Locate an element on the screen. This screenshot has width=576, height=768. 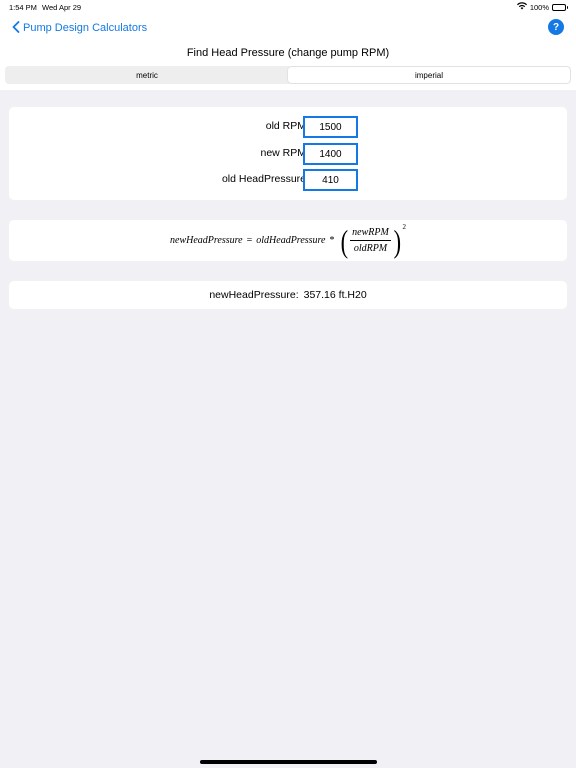
new-rpm-input is located at coordinates (330, 154).